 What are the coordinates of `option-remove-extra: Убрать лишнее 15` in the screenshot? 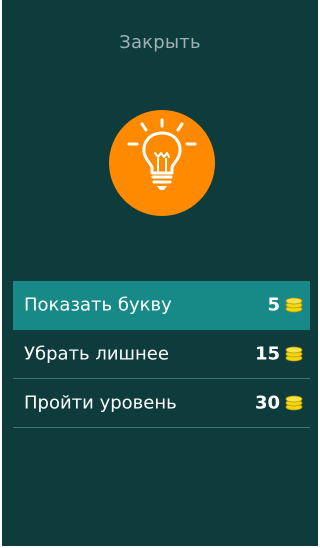 It's located at (161, 354).